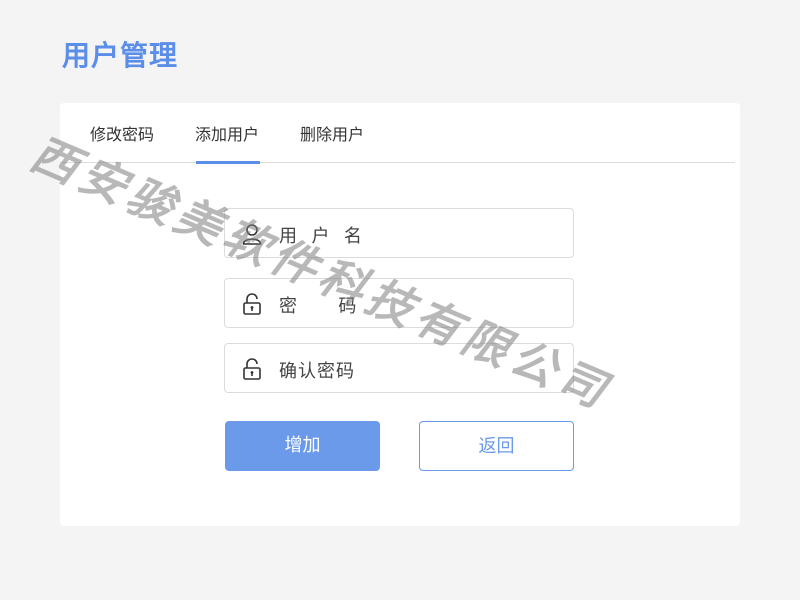 The image size is (800, 600). I want to click on username-field: 用 户 名, so click(399, 233).